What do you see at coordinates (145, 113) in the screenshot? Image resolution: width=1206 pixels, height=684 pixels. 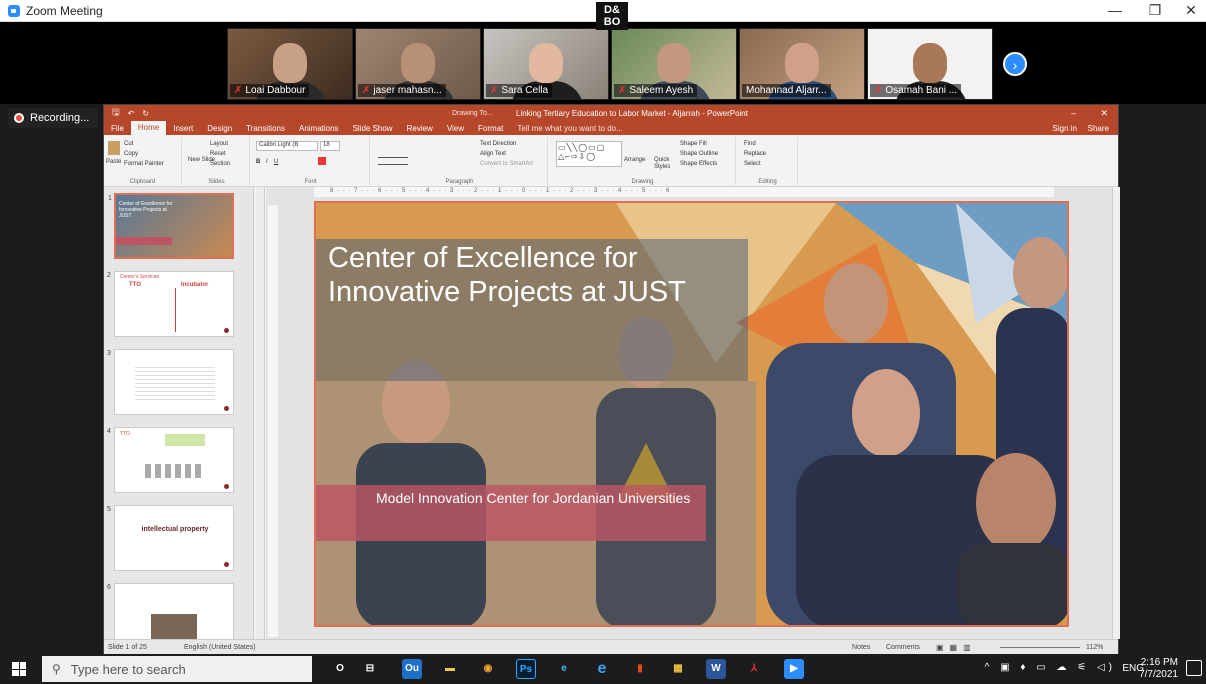 I see `redo-icon: ↻` at bounding box center [145, 113].